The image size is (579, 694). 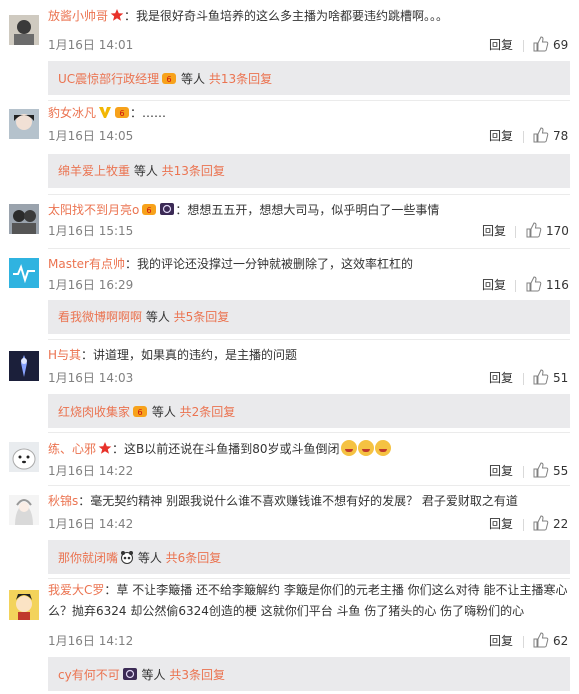 I want to click on sub-reply-user: 那你就闭嘴, so click(x=88, y=558).